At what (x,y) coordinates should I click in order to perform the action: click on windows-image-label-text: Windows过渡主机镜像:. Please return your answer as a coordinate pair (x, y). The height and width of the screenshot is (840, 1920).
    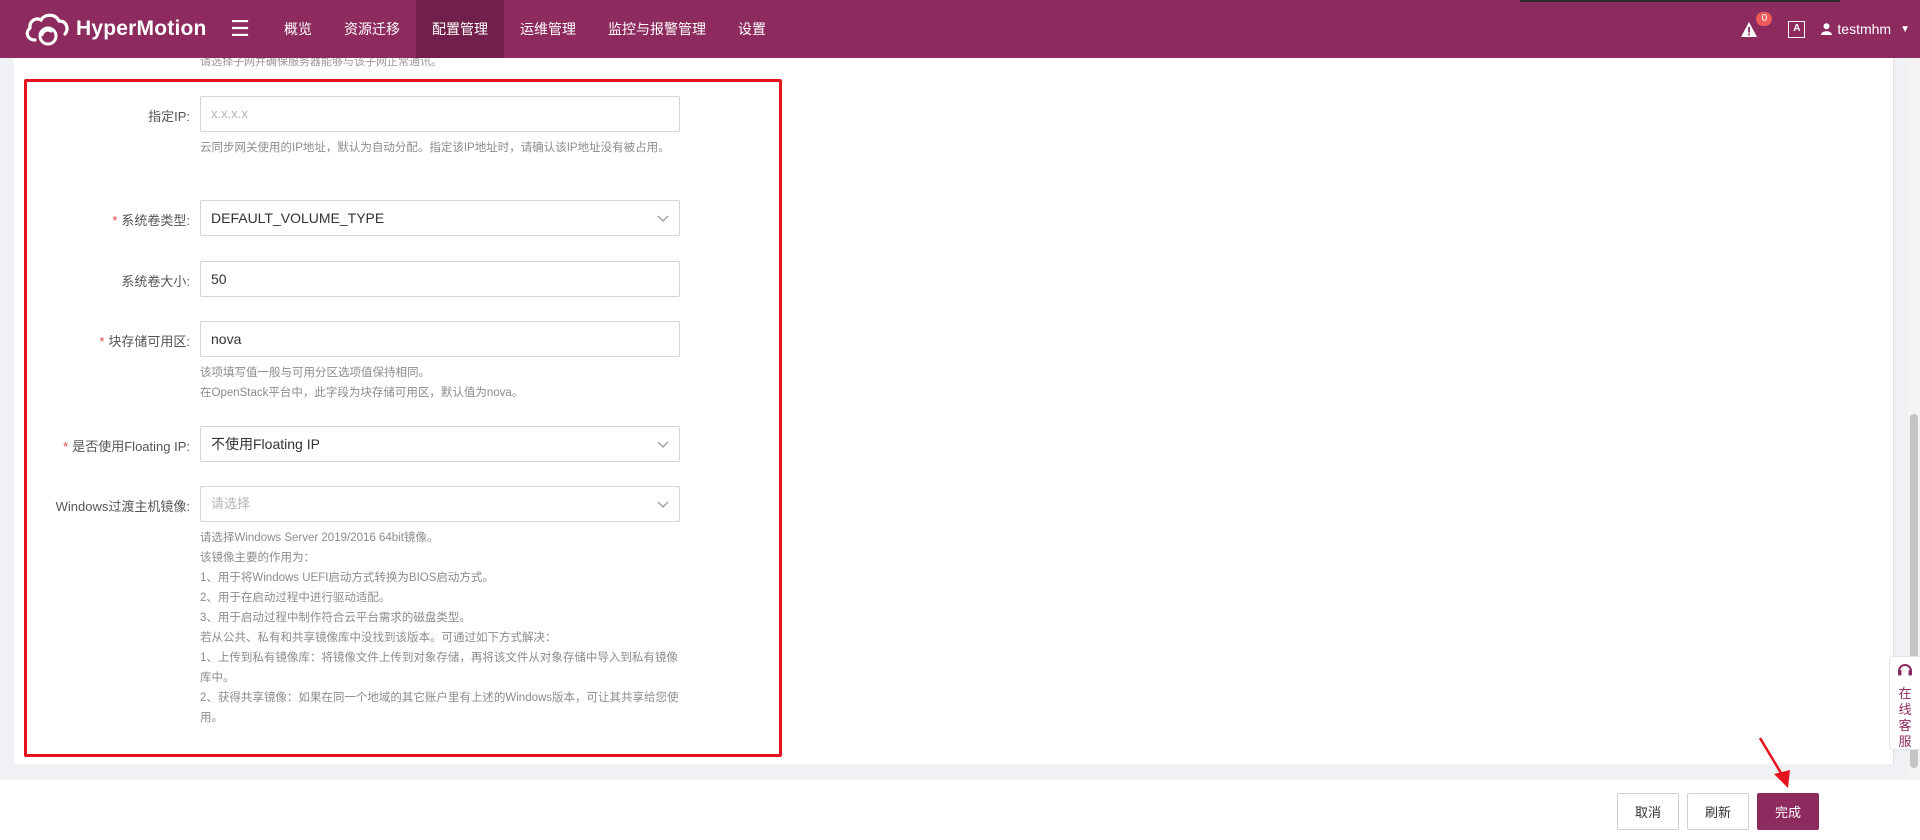
    Looking at the image, I should click on (122, 506).